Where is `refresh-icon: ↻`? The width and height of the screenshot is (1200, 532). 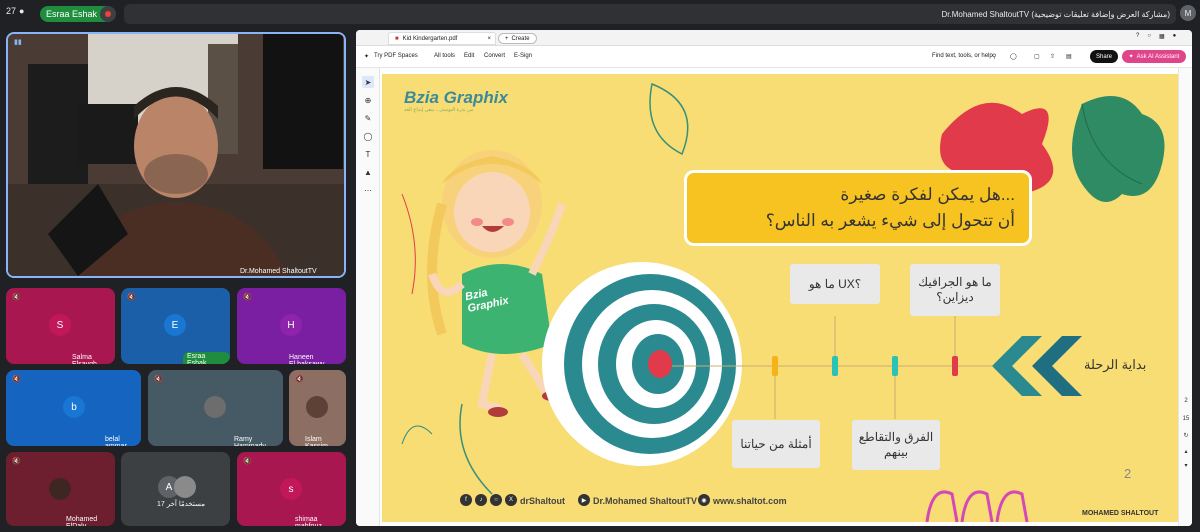 refresh-icon: ↻ is located at coordinates (1186, 435).